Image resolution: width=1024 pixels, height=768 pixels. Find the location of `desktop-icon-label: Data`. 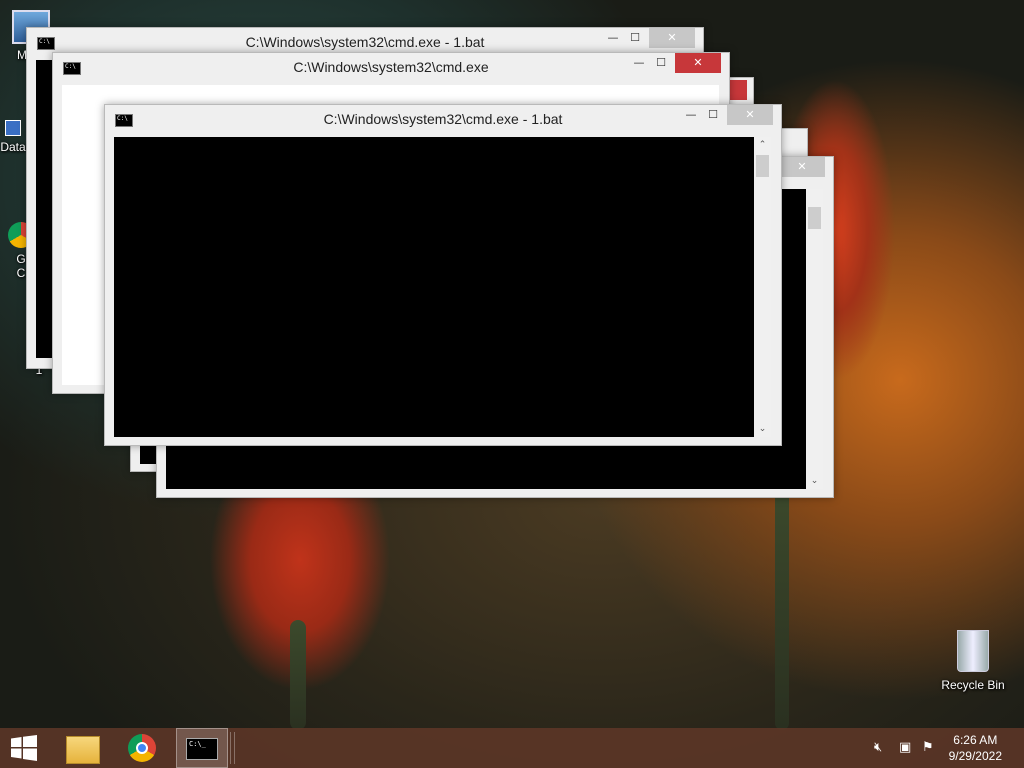

desktop-icon-label: Data is located at coordinates (13, 147).